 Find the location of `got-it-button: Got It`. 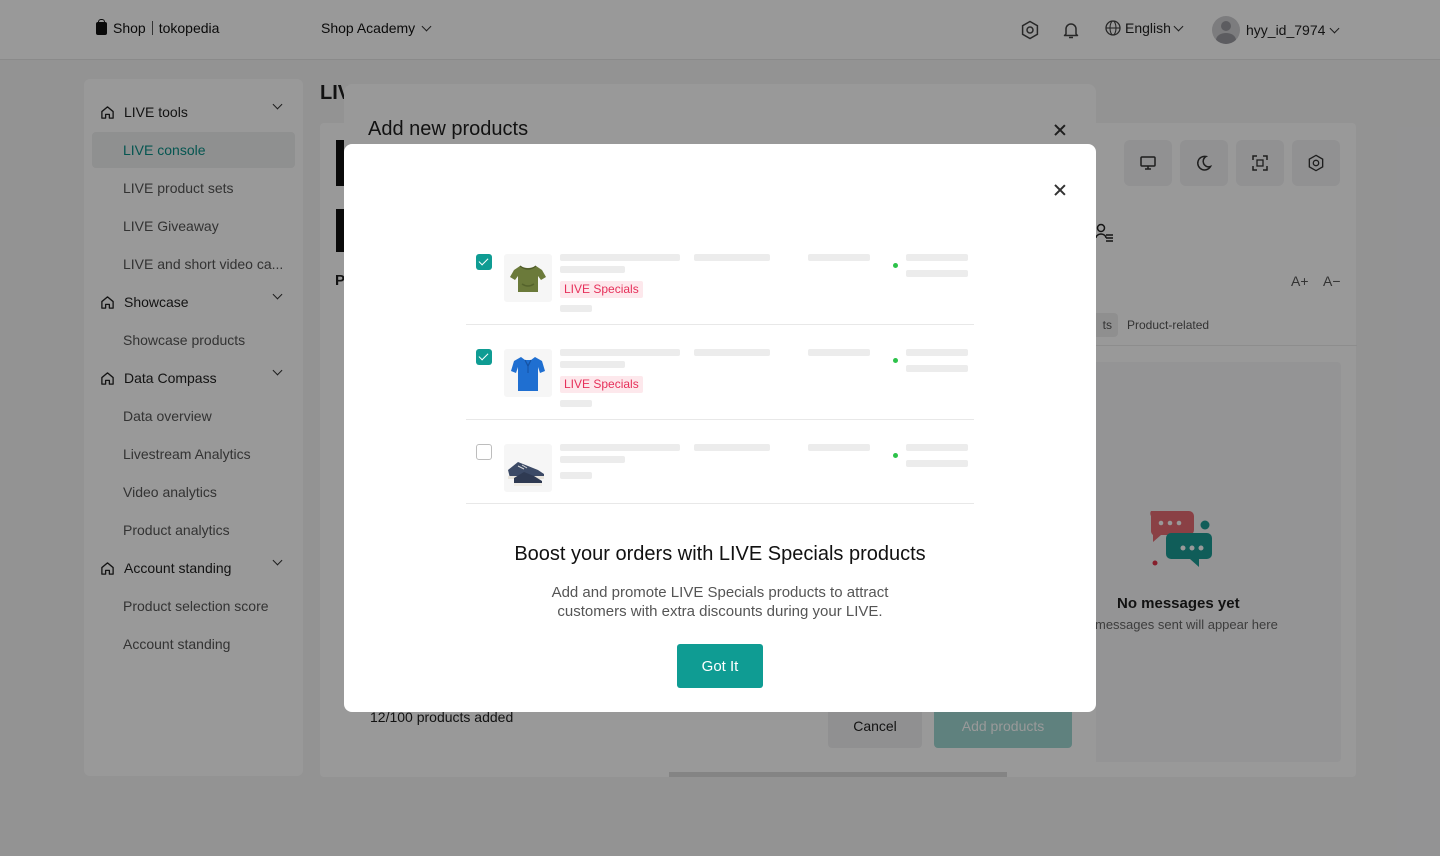

got-it-button: Got It is located at coordinates (720, 666).